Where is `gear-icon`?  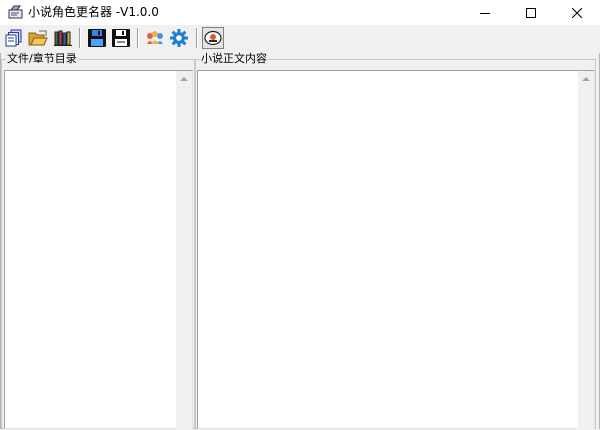 gear-icon is located at coordinates (179, 38).